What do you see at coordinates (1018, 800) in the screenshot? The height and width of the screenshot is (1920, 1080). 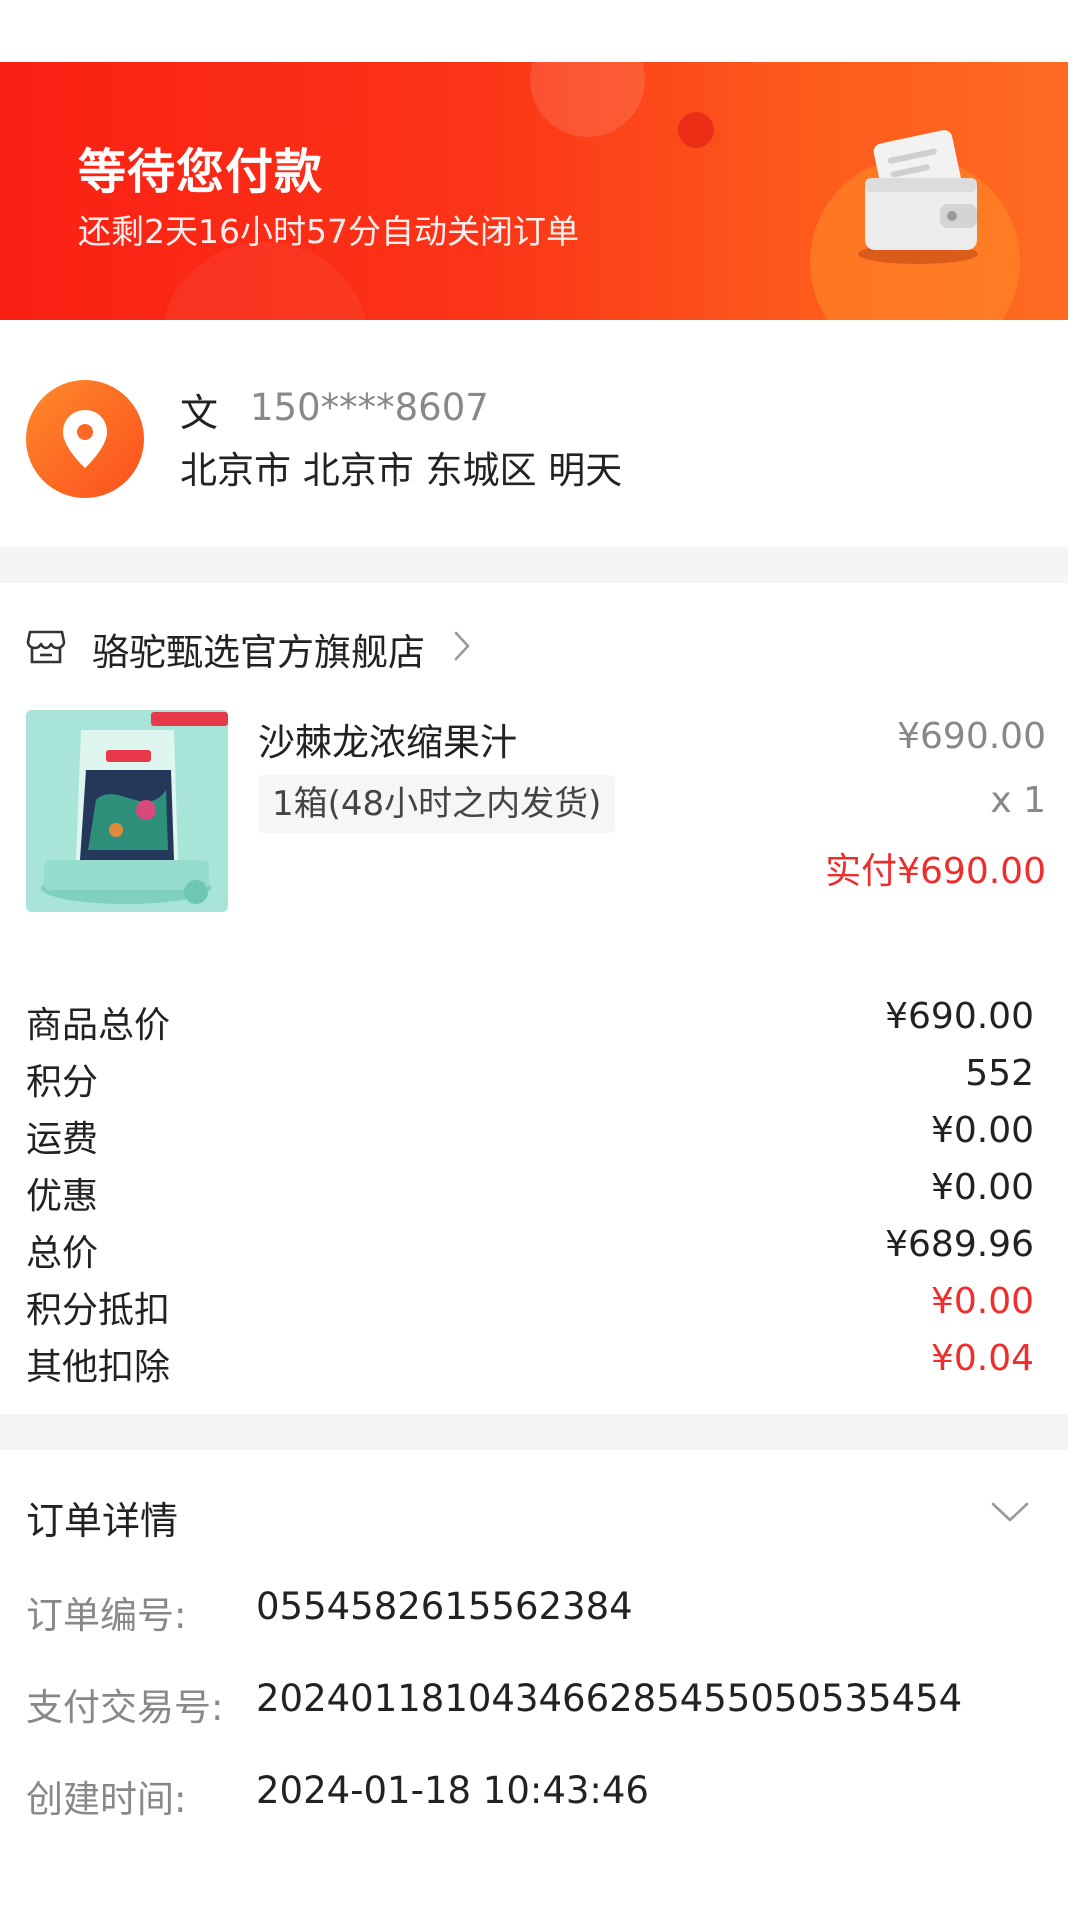 I see `quantity: x 1` at bounding box center [1018, 800].